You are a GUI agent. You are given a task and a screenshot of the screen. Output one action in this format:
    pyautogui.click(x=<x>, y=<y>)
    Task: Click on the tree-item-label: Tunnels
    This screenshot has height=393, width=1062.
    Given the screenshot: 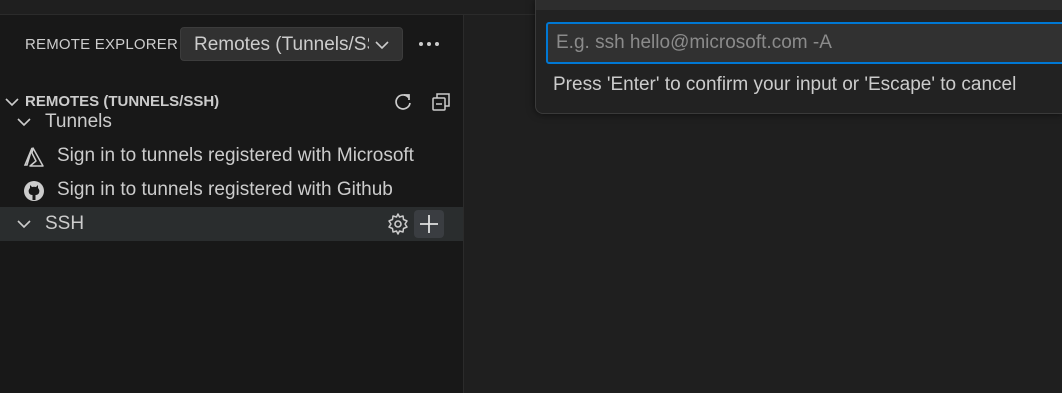 What is the action you would take?
    pyautogui.click(x=78, y=121)
    